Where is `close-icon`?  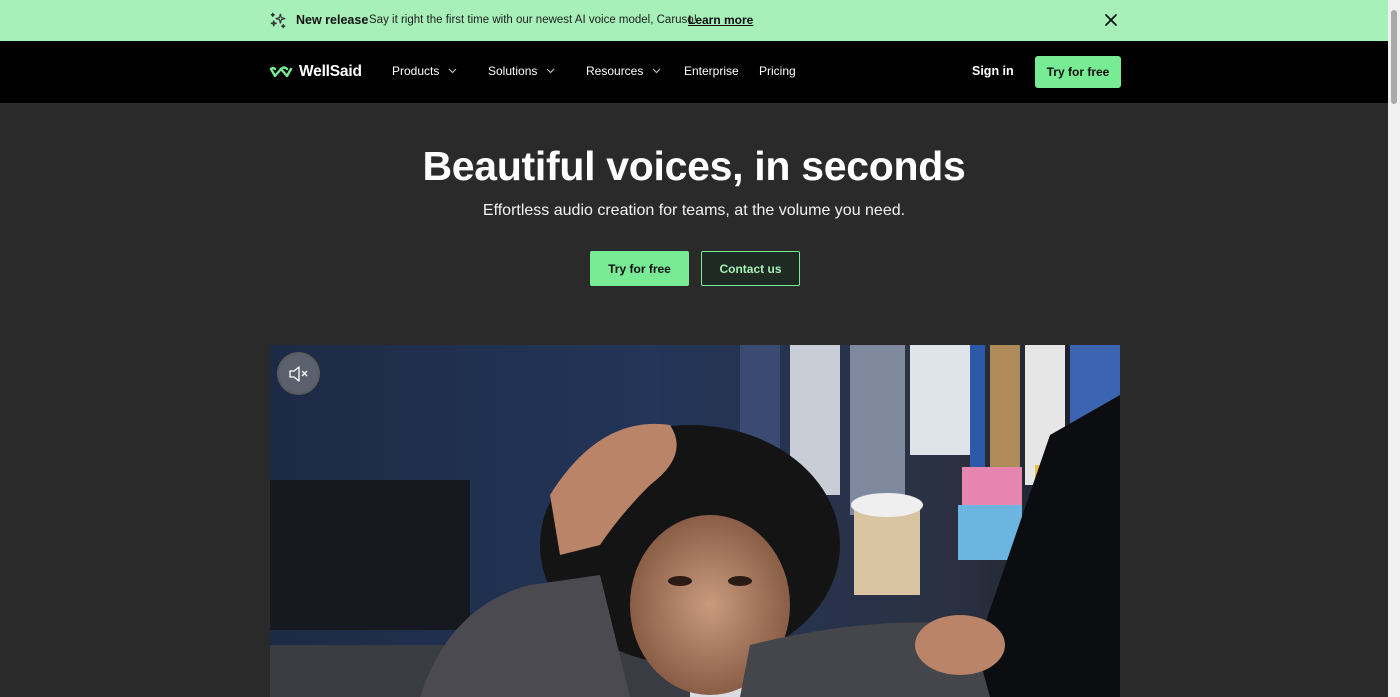
close-icon is located at coordinates (1111, 20).